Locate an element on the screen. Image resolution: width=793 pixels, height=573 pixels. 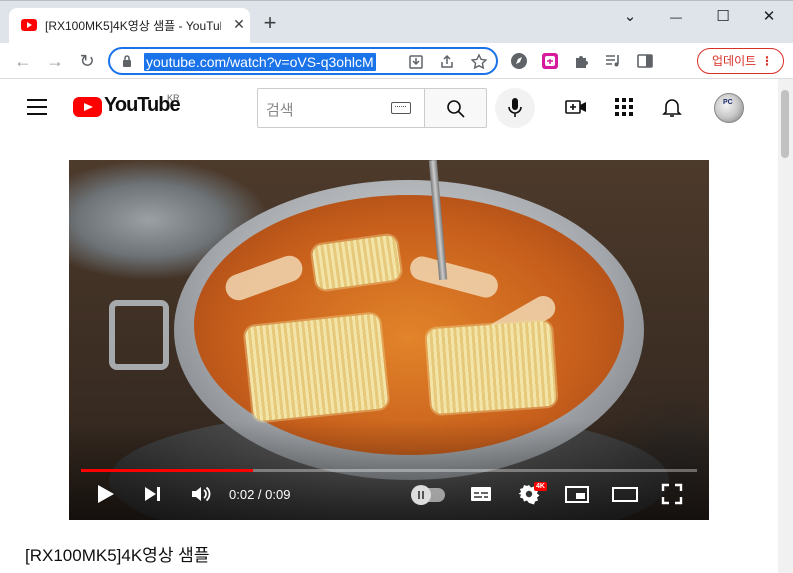
search-placeholder: 검색 is located at coordinates (280, 110).